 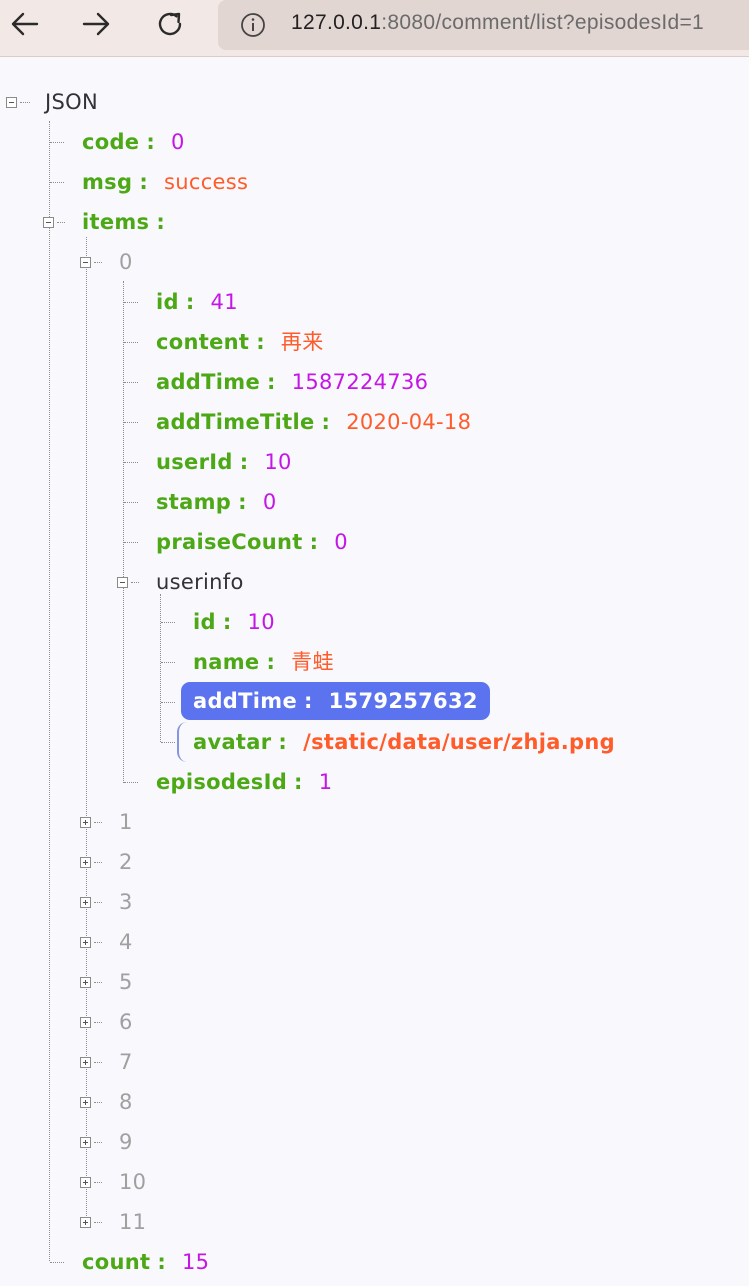 What do you see at coordinates (24, 24) in the screenshot?
I see `back-button` at bounding box center [24, 24].